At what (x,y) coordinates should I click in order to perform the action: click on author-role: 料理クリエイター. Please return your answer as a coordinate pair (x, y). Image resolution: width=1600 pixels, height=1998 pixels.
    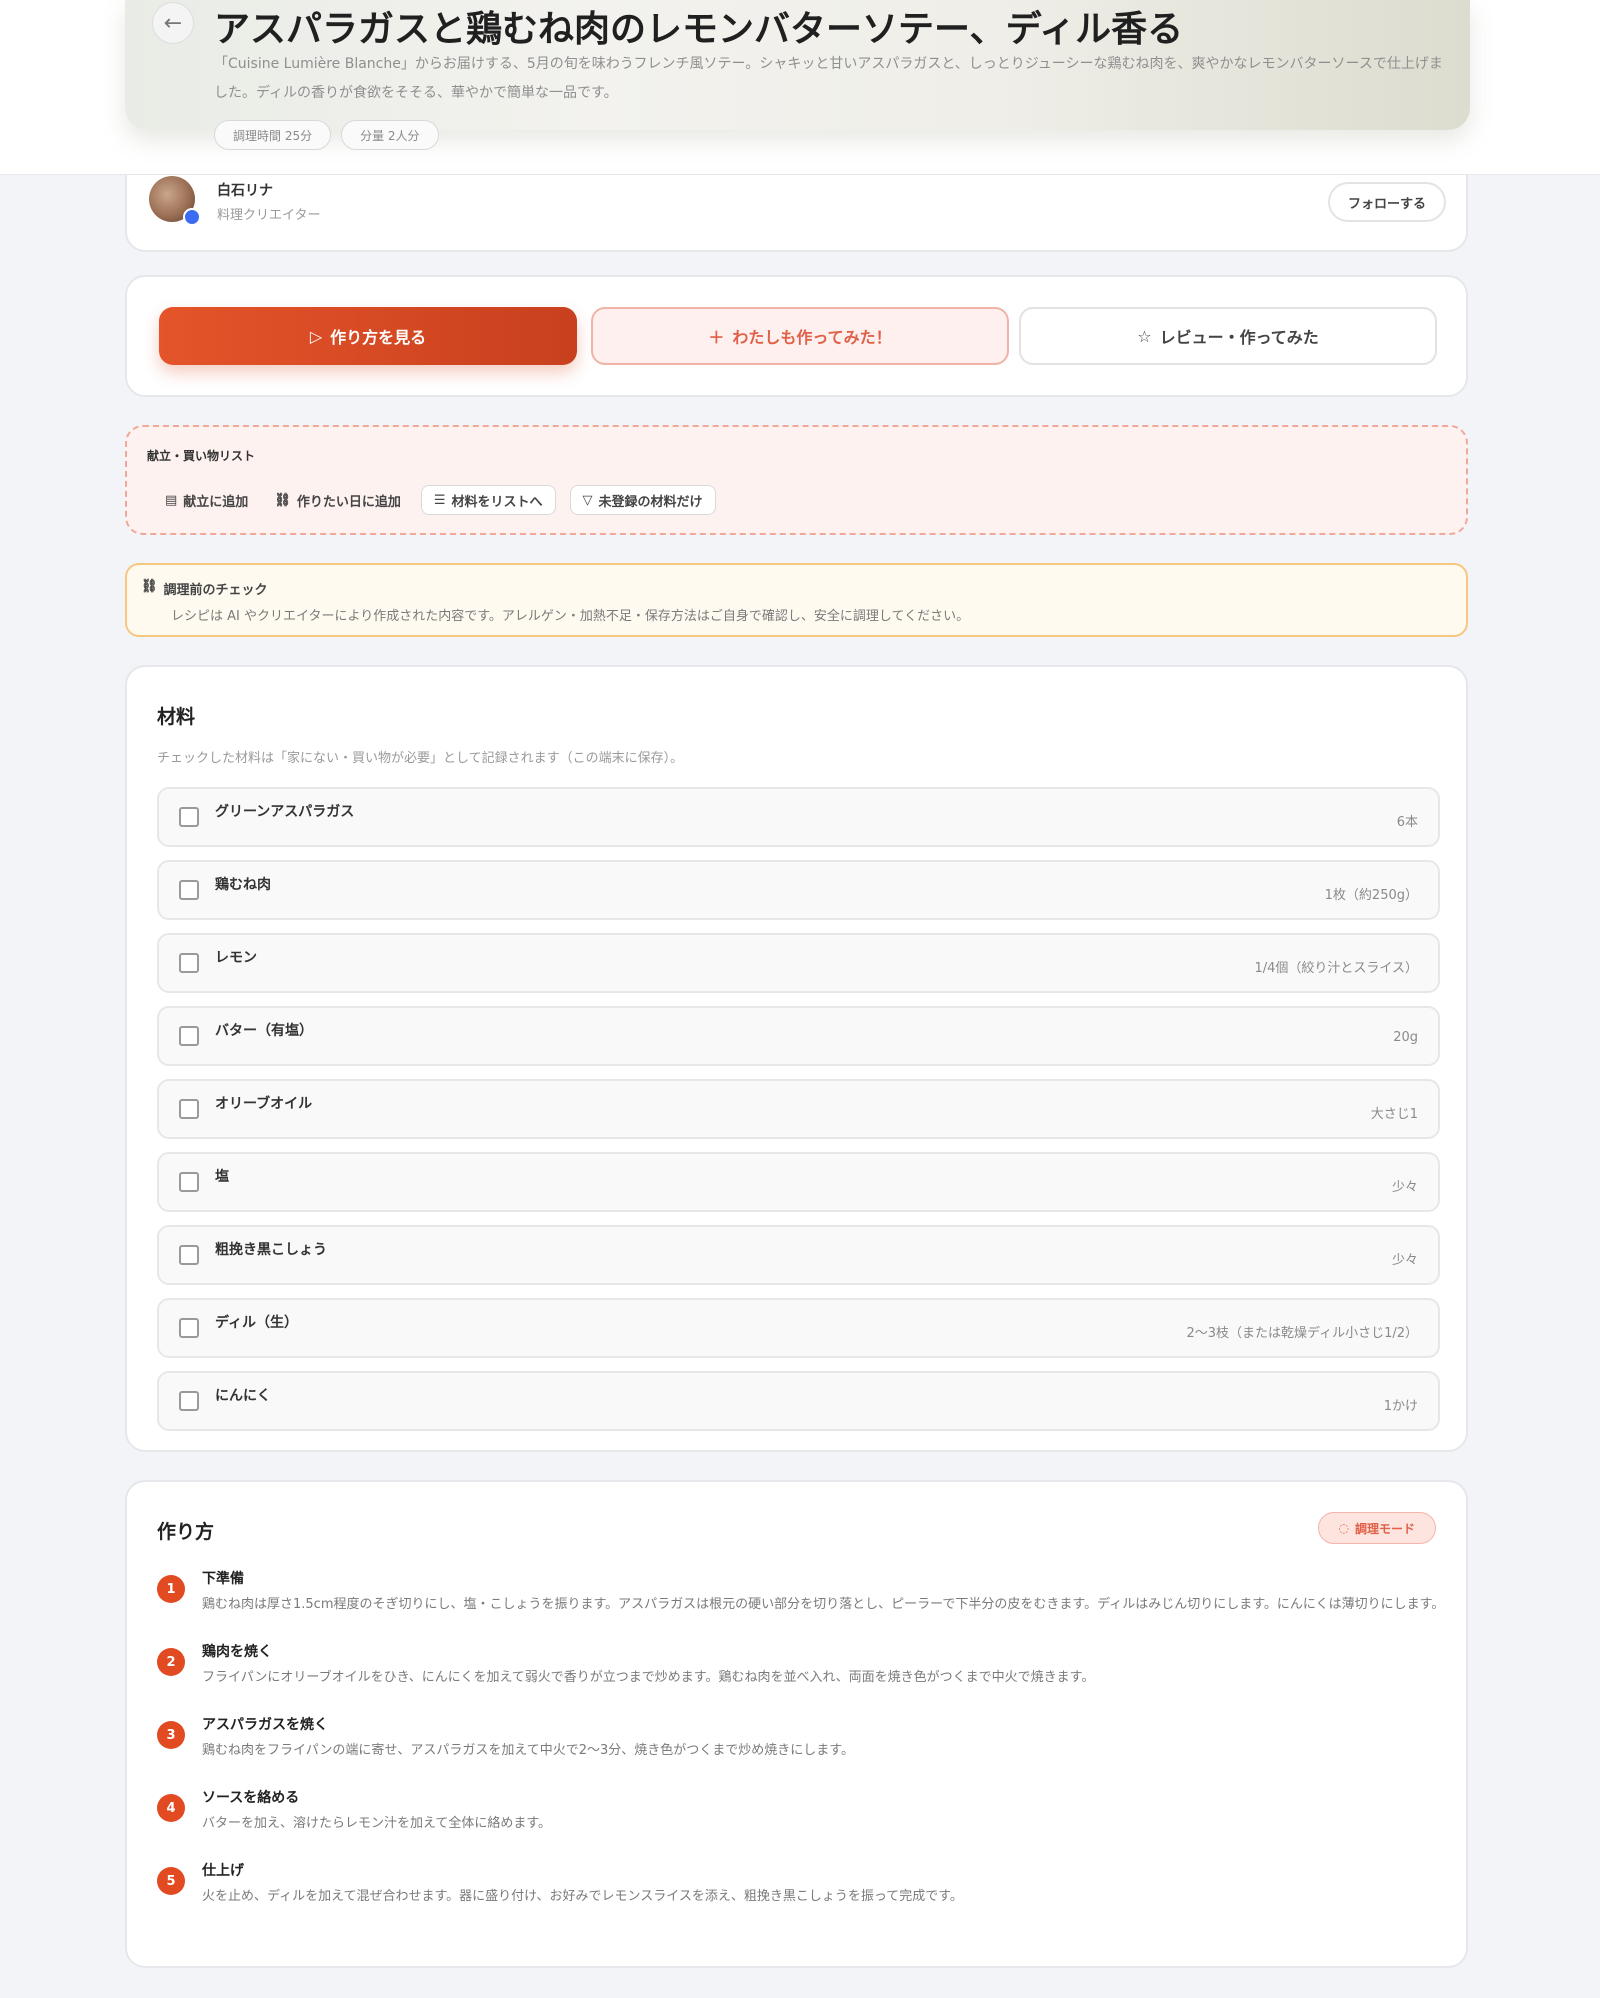
    Looking at the image, I should click on (269, 215).